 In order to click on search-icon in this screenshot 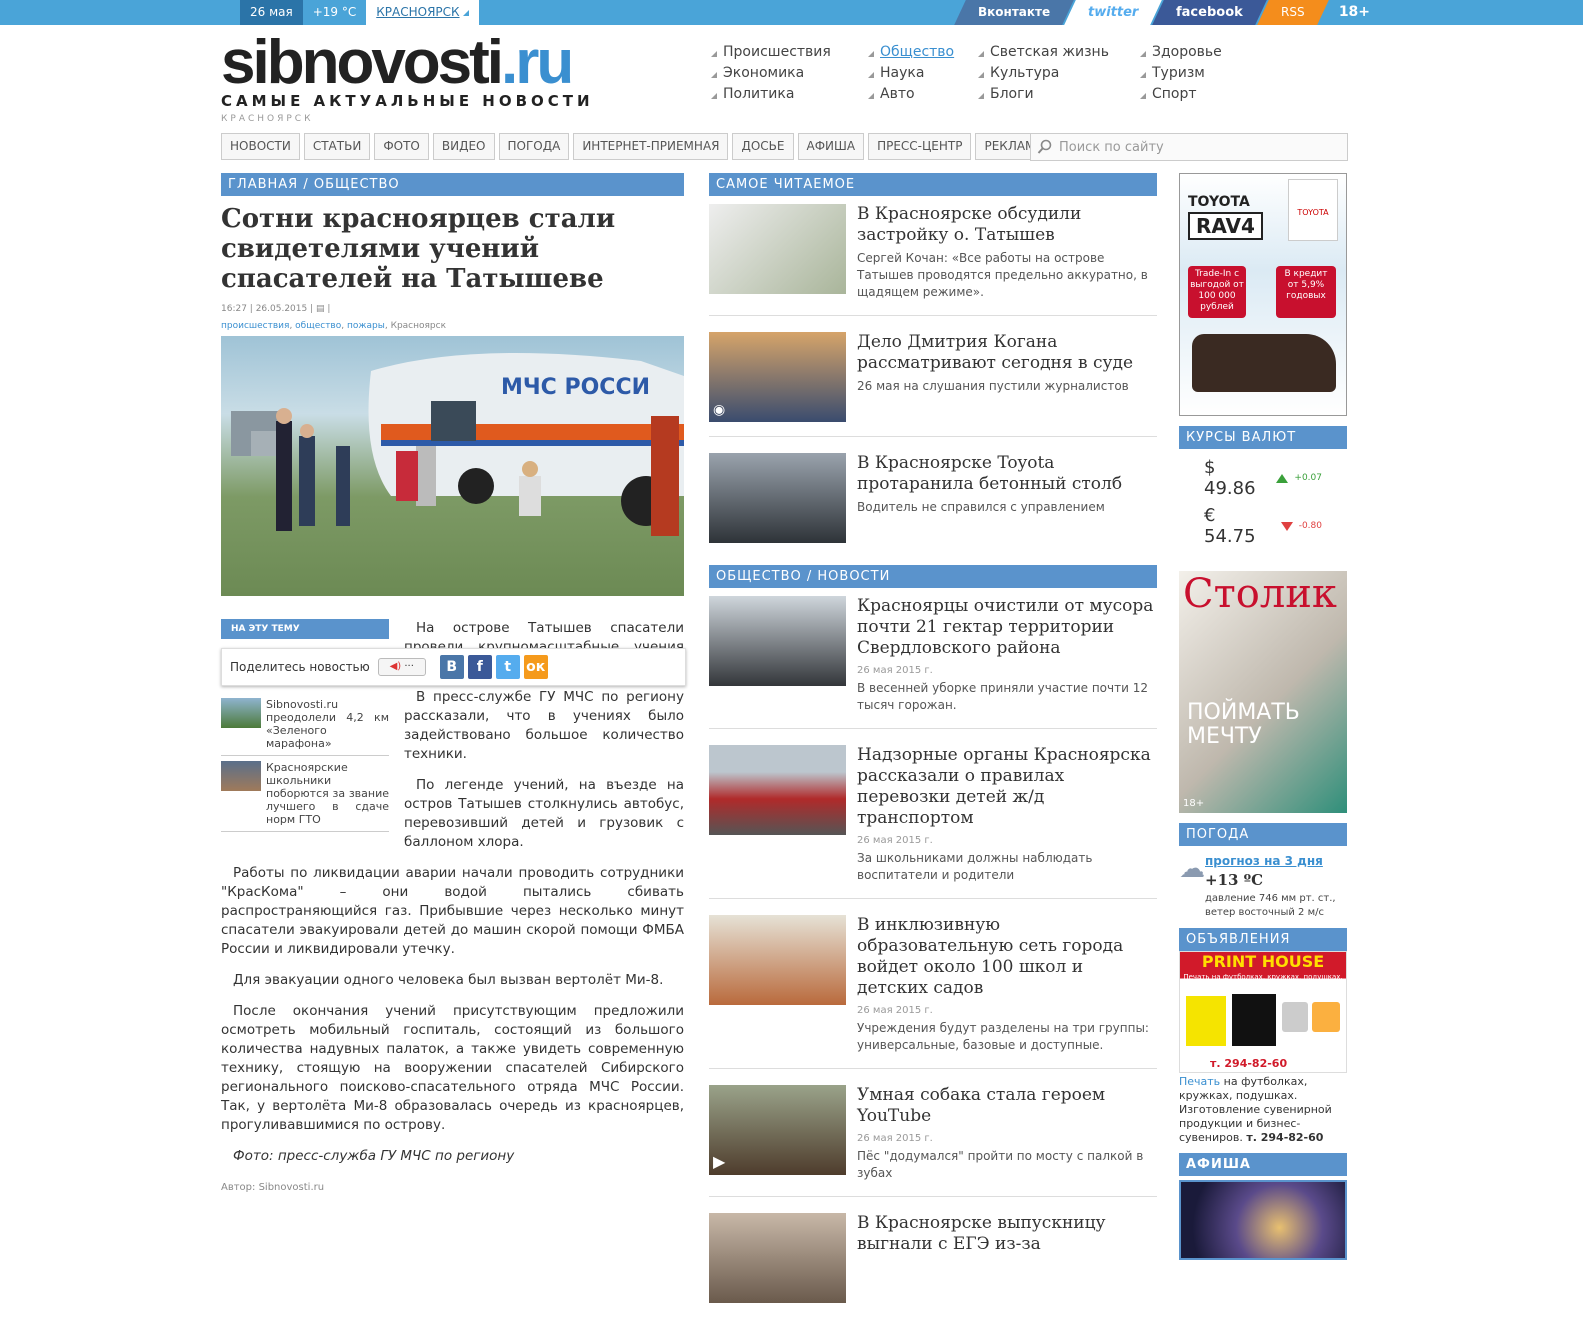, I will do `click(1044, 146)`.